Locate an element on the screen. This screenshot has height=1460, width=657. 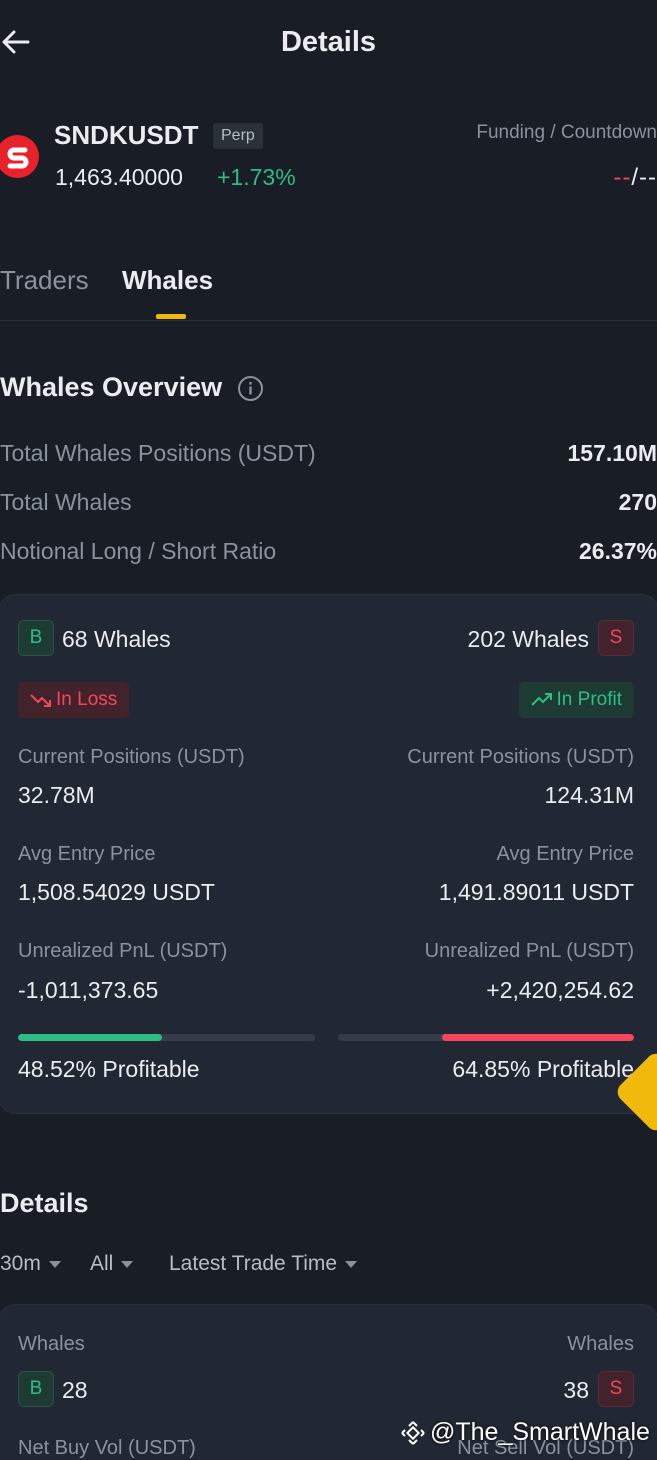
binance-logo-icon is located at coordinates (413, 1432).